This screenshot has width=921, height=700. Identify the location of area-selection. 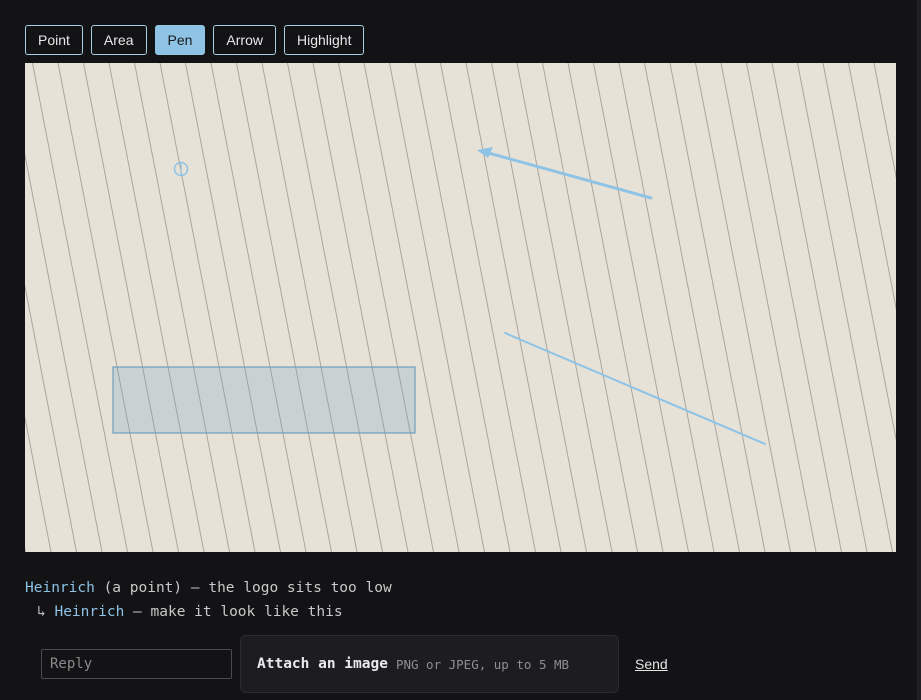
(264, 400).